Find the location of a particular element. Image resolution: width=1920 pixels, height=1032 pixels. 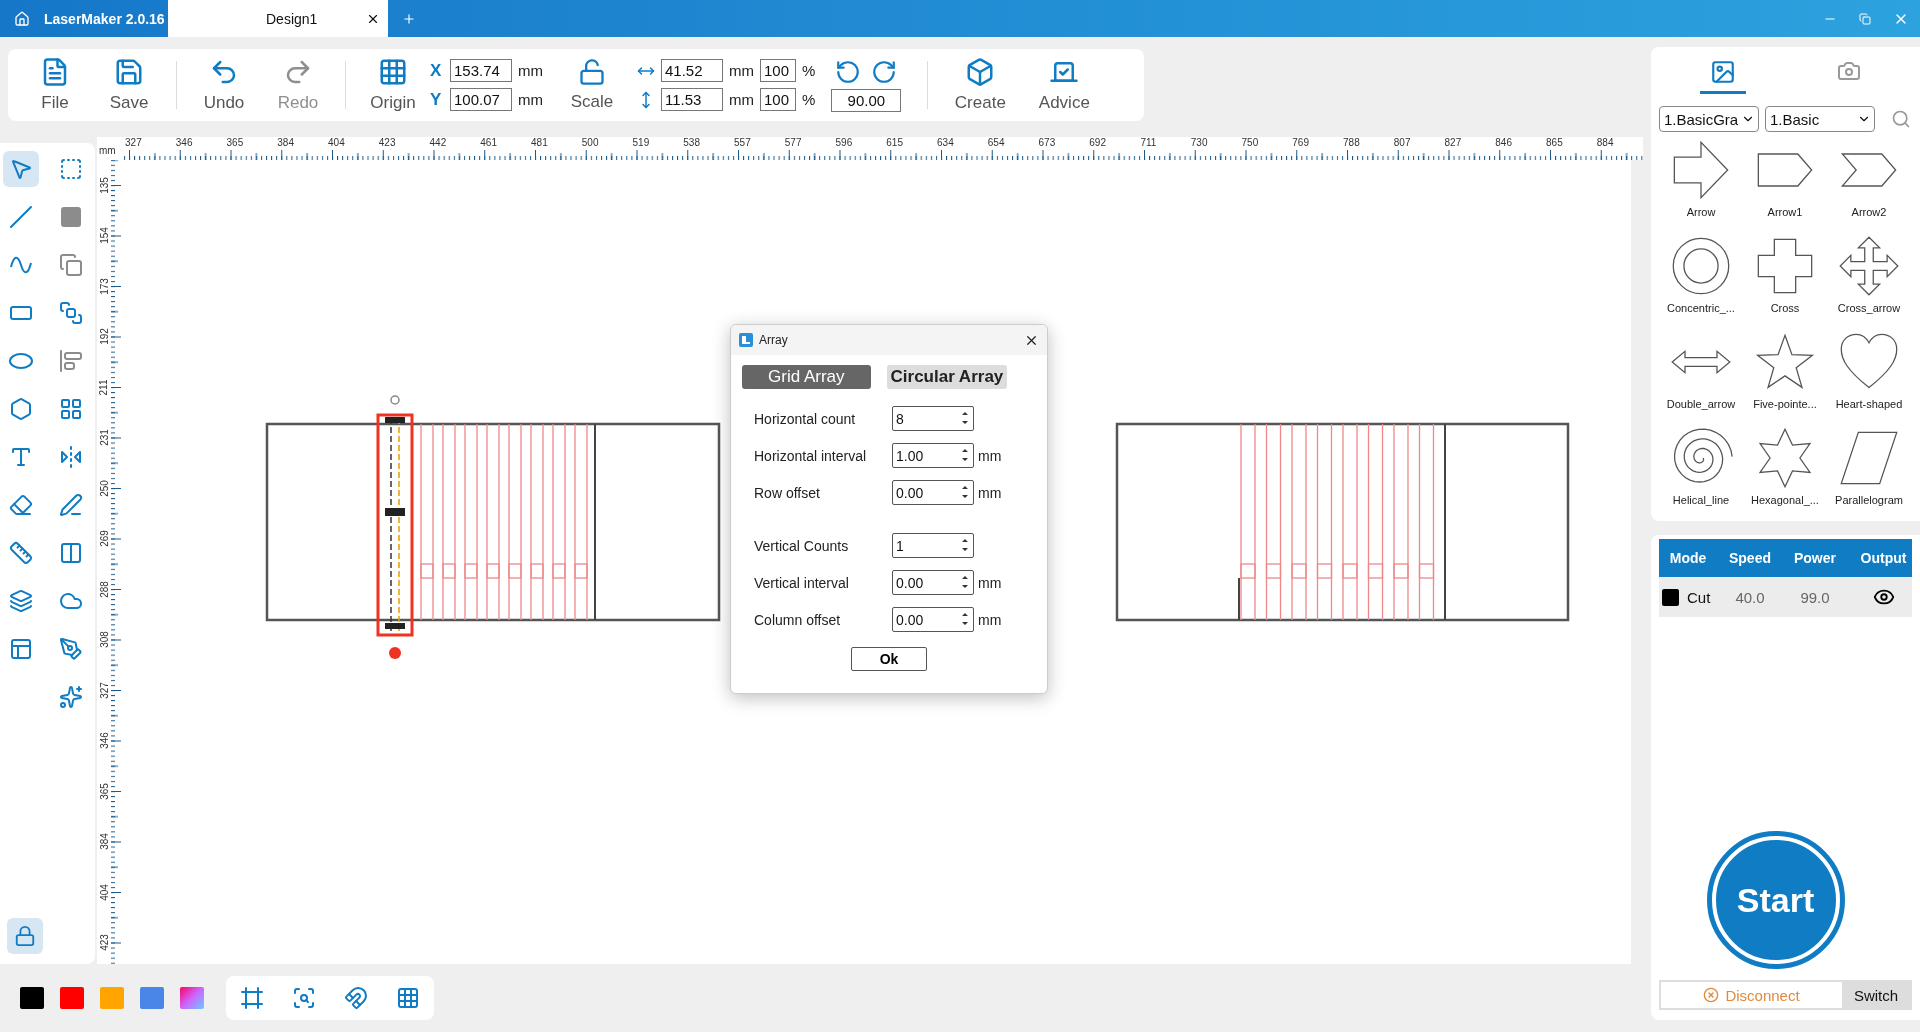

table-cell: Cut is located at coordinates (1699, 597).